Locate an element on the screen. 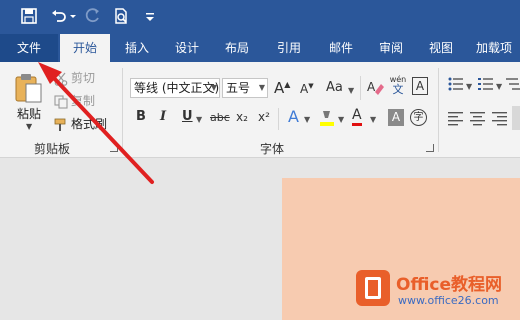 The width and height of the screenshot is (520, 320). format-painter-icon is located at coordinates (61, 125).